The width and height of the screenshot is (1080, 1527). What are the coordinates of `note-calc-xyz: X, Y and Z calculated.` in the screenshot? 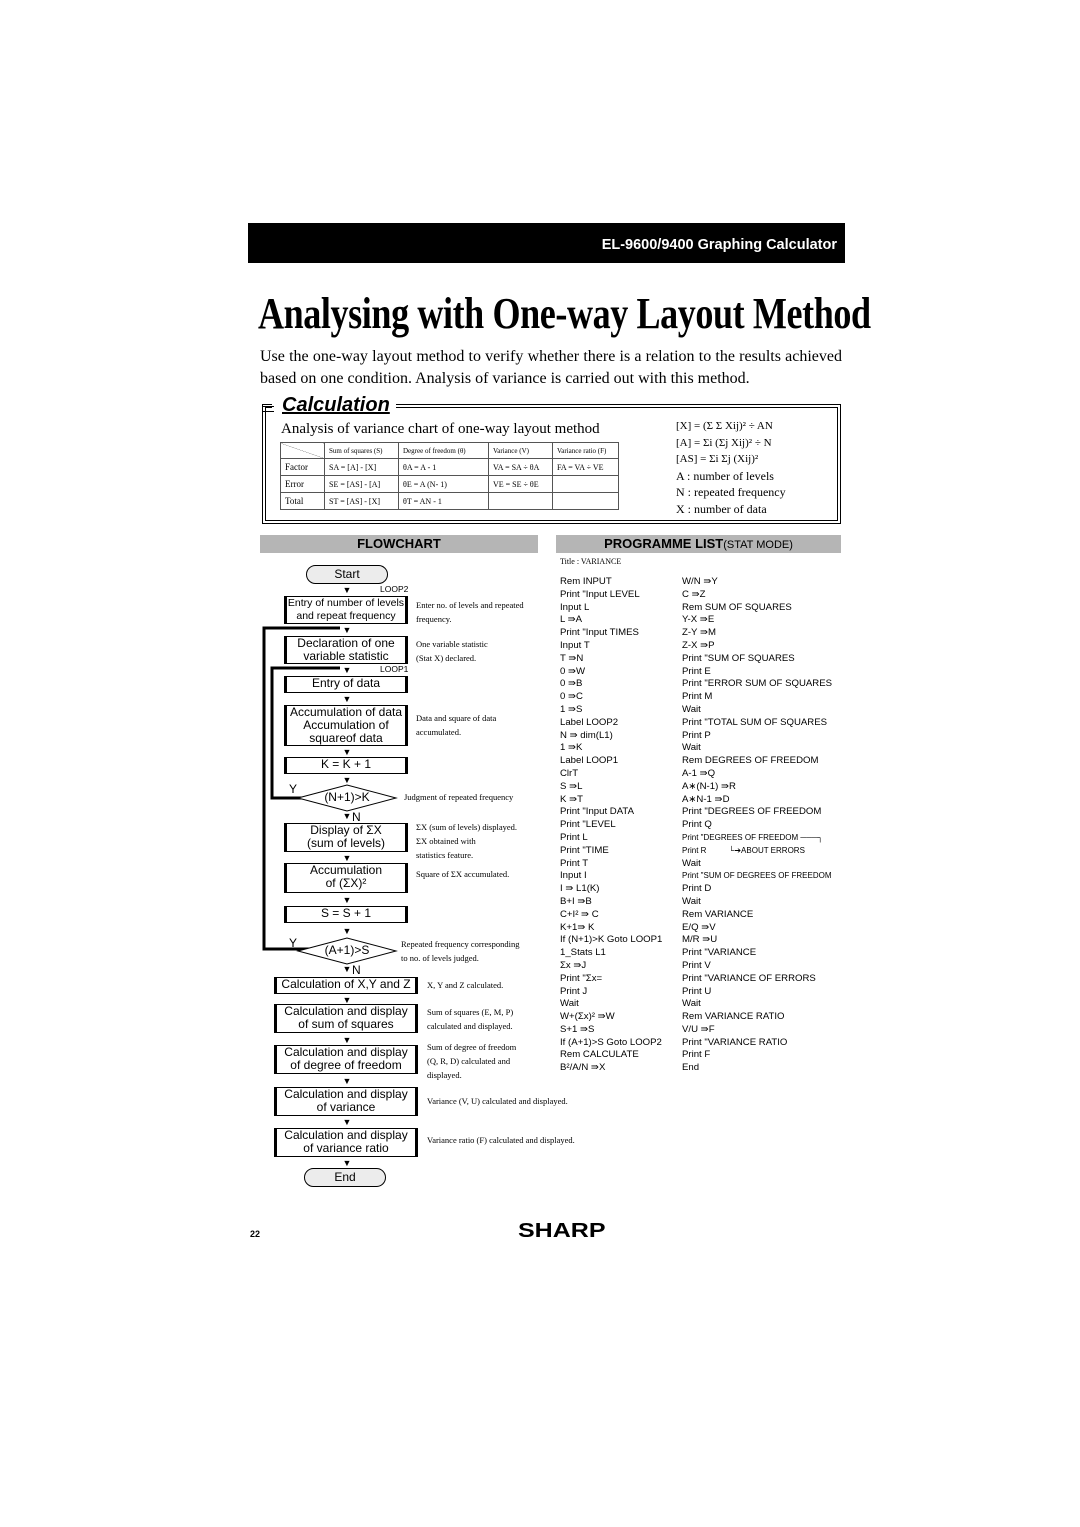 It's located at (465, 985).